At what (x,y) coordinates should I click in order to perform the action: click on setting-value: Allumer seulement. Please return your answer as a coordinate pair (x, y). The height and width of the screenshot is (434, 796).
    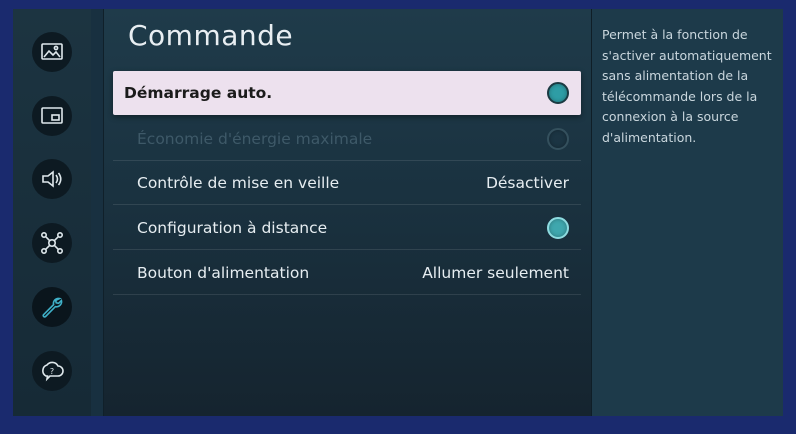
    Looking at the image, I should click on (495, 272).